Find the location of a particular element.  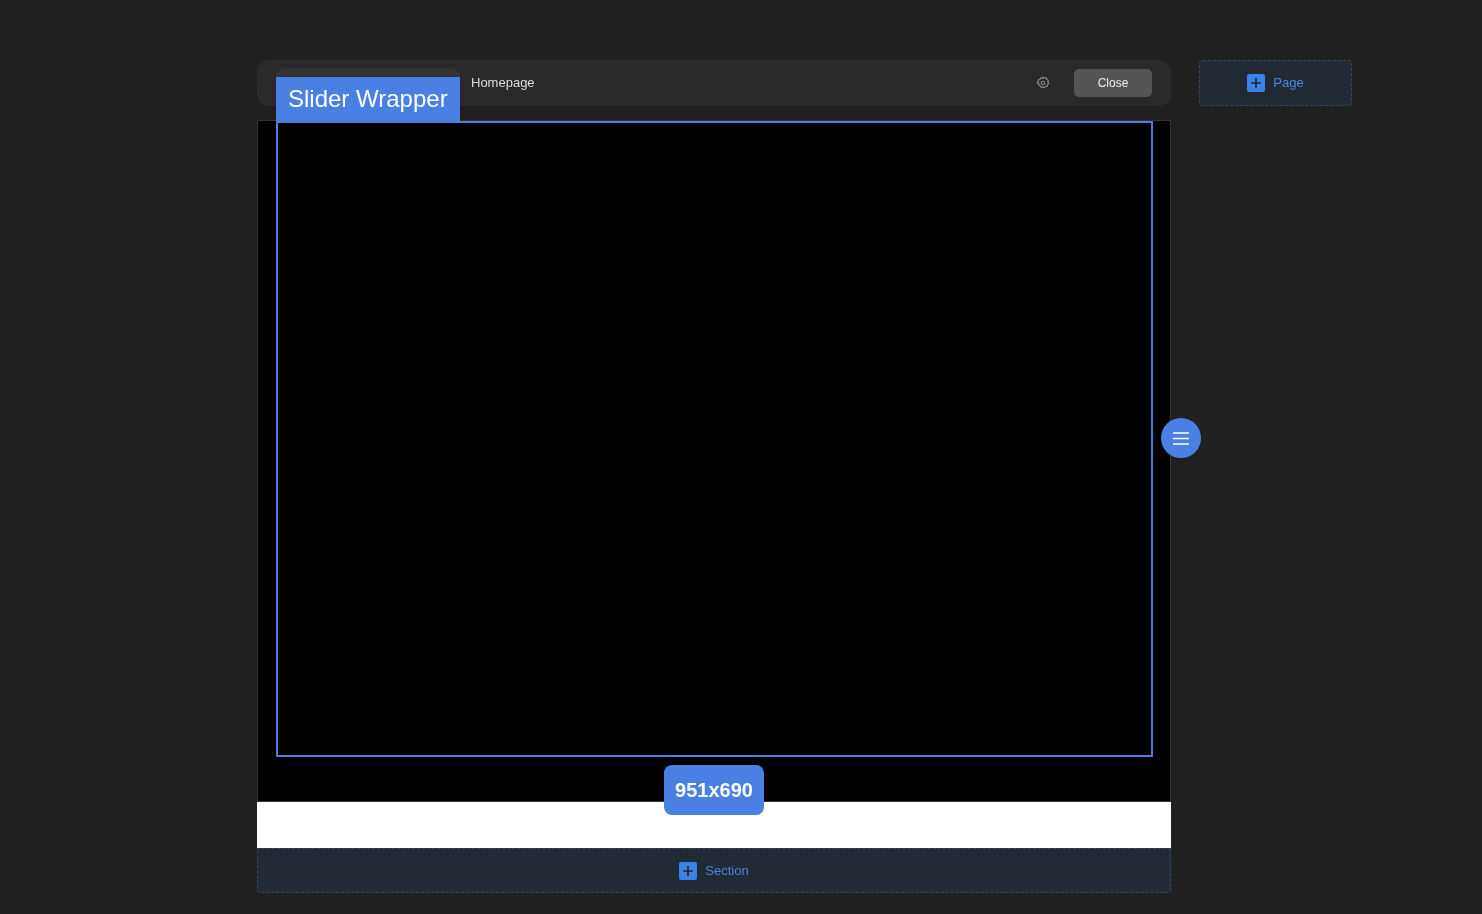

menu-icon is located at coordinates (1181, 438).